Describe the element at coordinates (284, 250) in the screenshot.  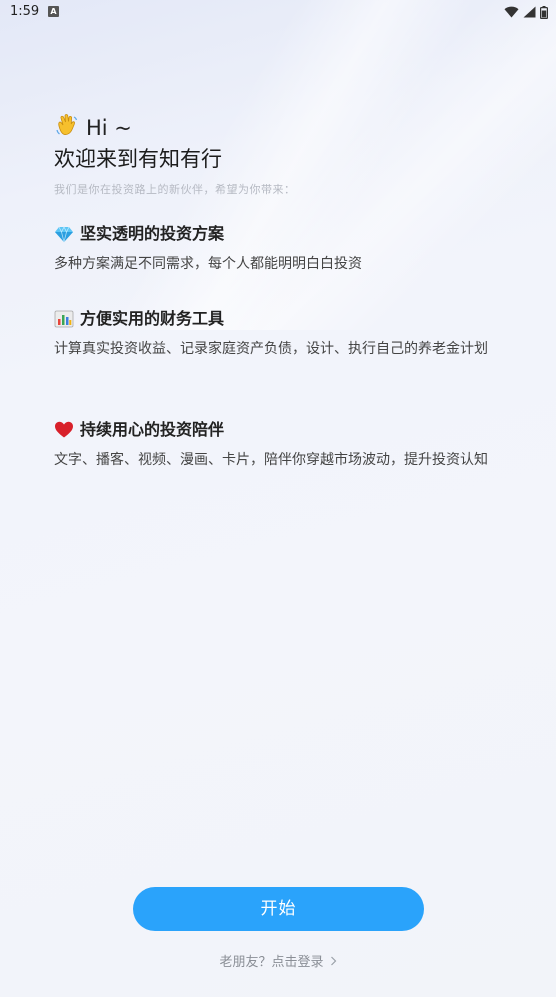
I see `feature-item: 坚实透明的投资方案 多种方案满足不同需求，每个人都能明明白白投资` at that location.